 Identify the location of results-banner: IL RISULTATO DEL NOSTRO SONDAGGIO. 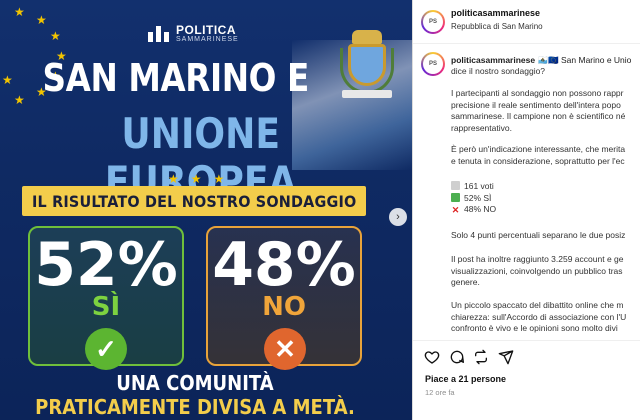
(194, 201).